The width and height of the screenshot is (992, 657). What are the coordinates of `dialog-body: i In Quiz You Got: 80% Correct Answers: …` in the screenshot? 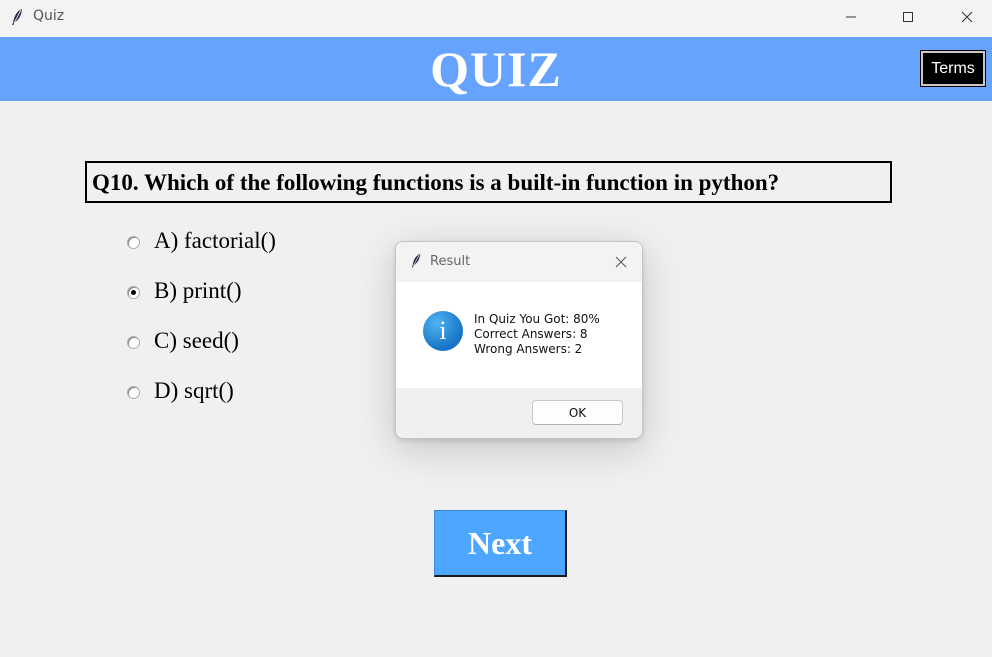 It's located at (519, 335).